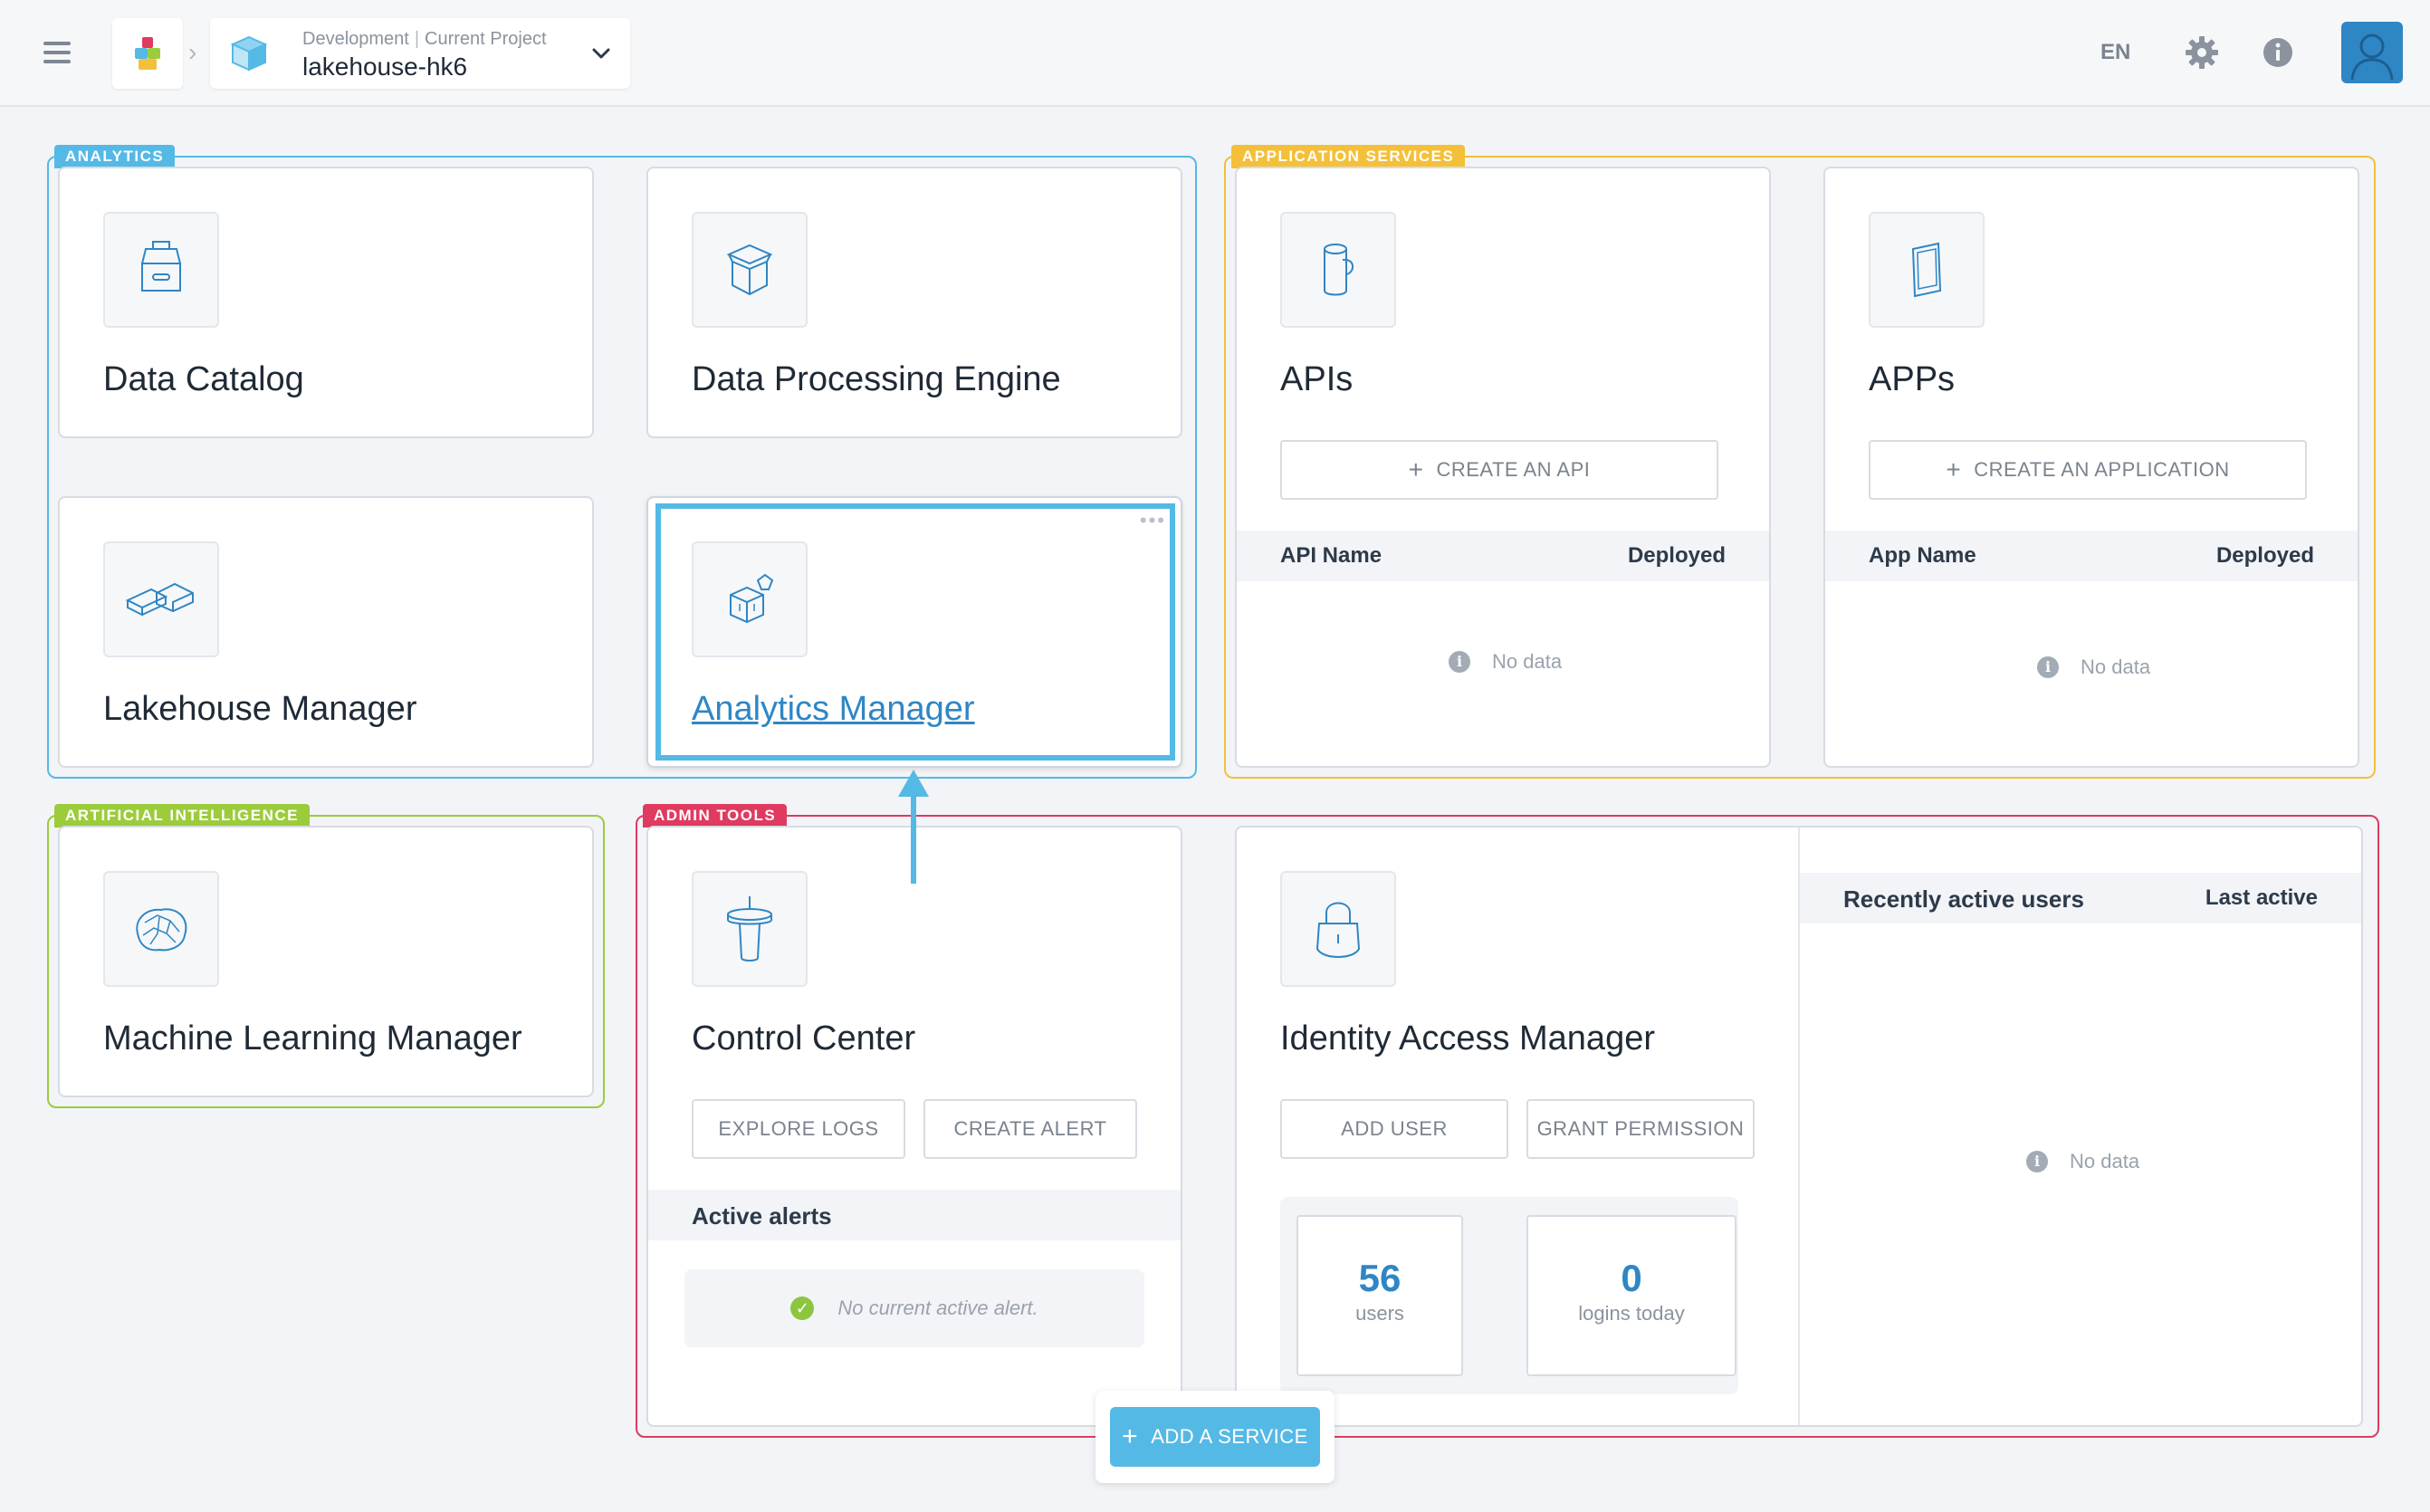 This screenshot has width=2430, height=1512. Describe the element at coordinates (57, 52) in the screenshot. I see `menu-icon` at that location.